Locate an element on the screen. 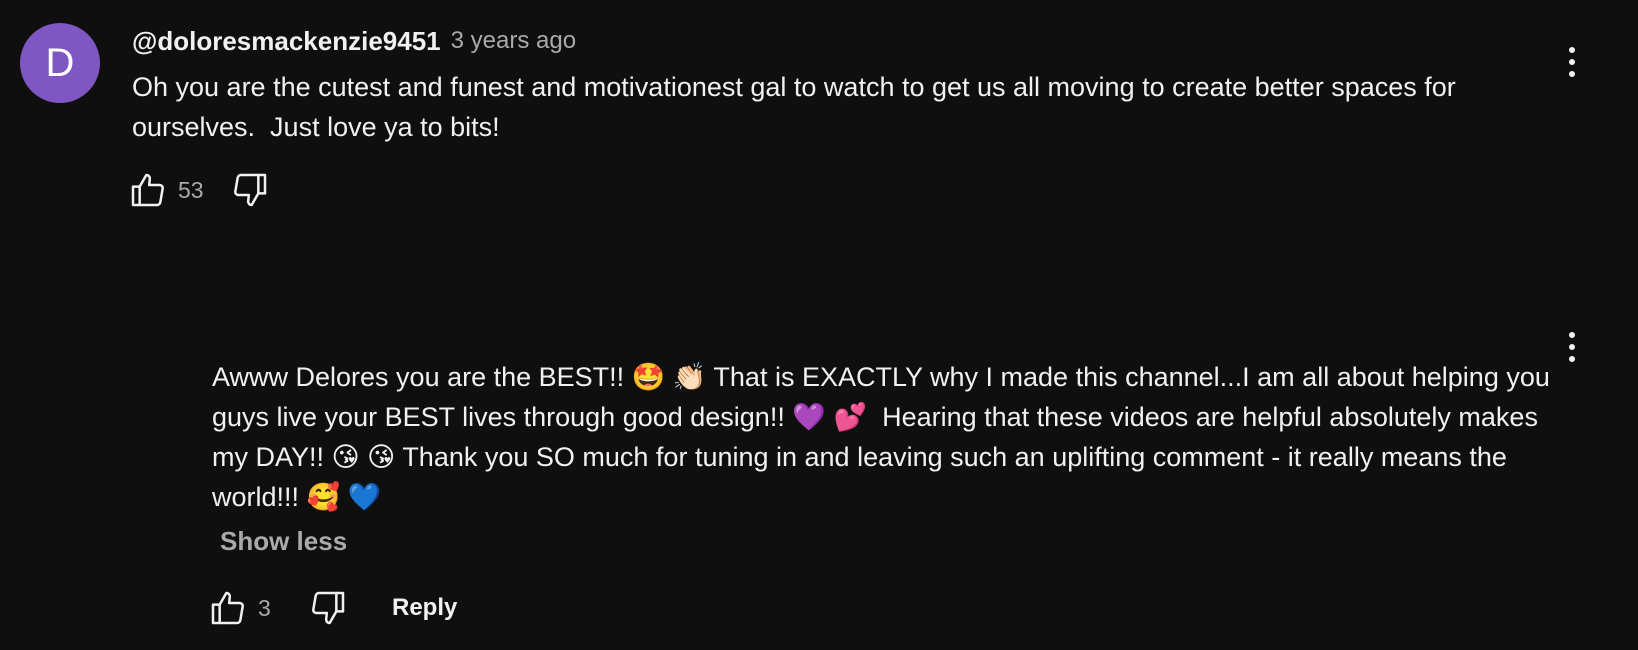 The image size is (1638, 650). like-button is located at coordinates (148, 190).